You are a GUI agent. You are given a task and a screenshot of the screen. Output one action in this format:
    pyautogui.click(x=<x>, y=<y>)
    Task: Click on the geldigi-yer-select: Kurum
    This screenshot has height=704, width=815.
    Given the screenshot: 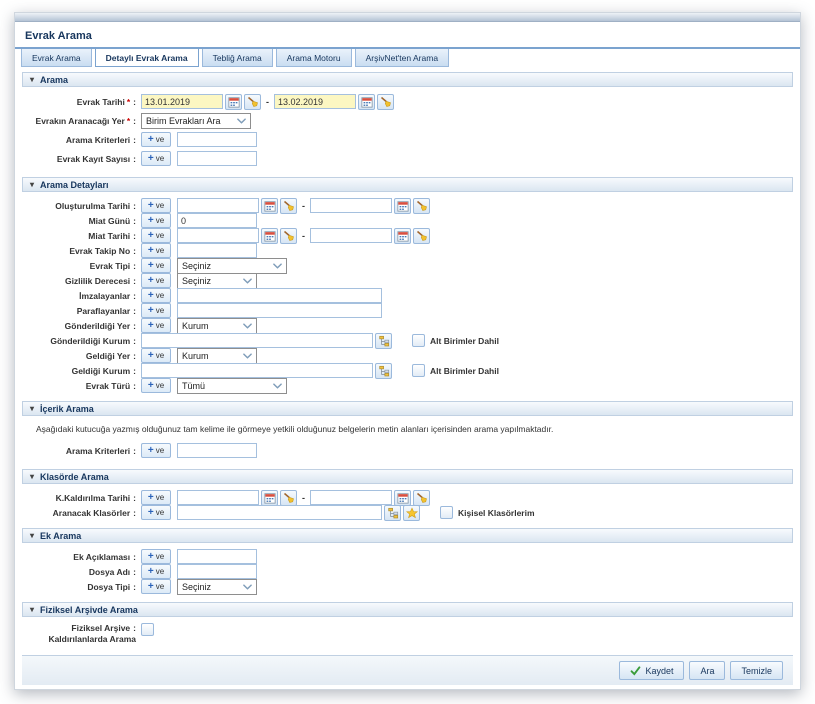 What is the action you would take?
    pyautogui.click(x=217, y=355)
    